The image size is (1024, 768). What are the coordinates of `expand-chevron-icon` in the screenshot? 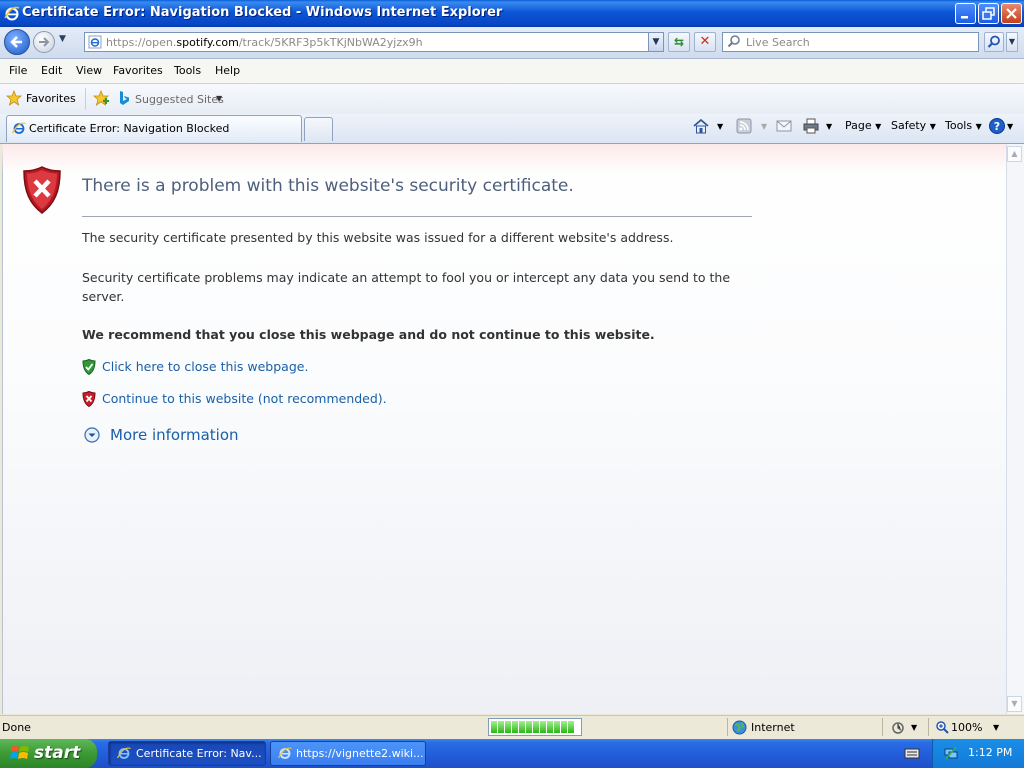 It's located at (92, 435).